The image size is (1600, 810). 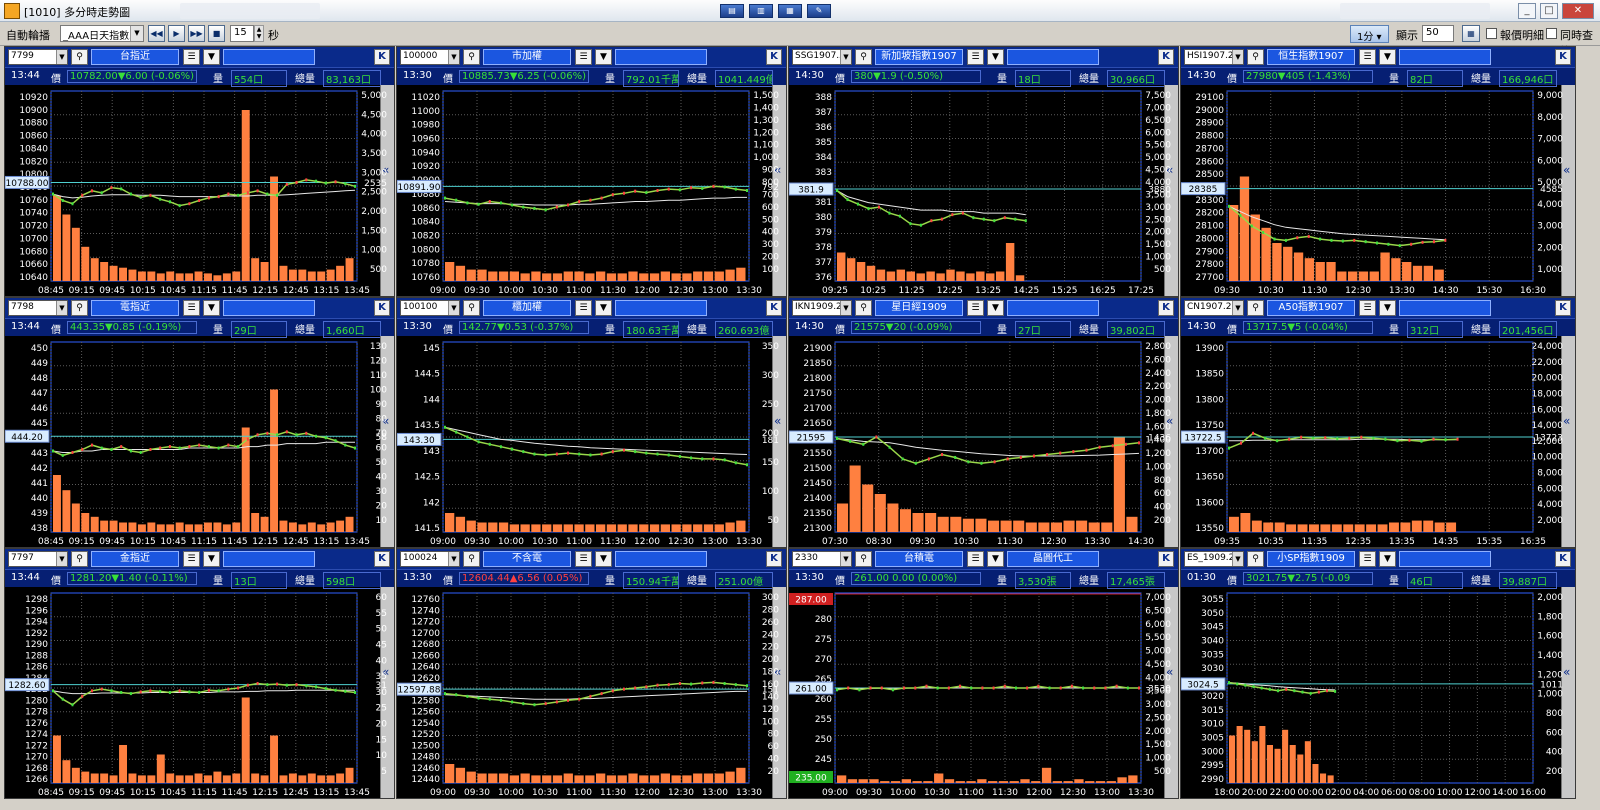 What do you see at coordinates (216, 33) in the screenshot?
I see `stop-button: ■` at bounding box center [216, 33].